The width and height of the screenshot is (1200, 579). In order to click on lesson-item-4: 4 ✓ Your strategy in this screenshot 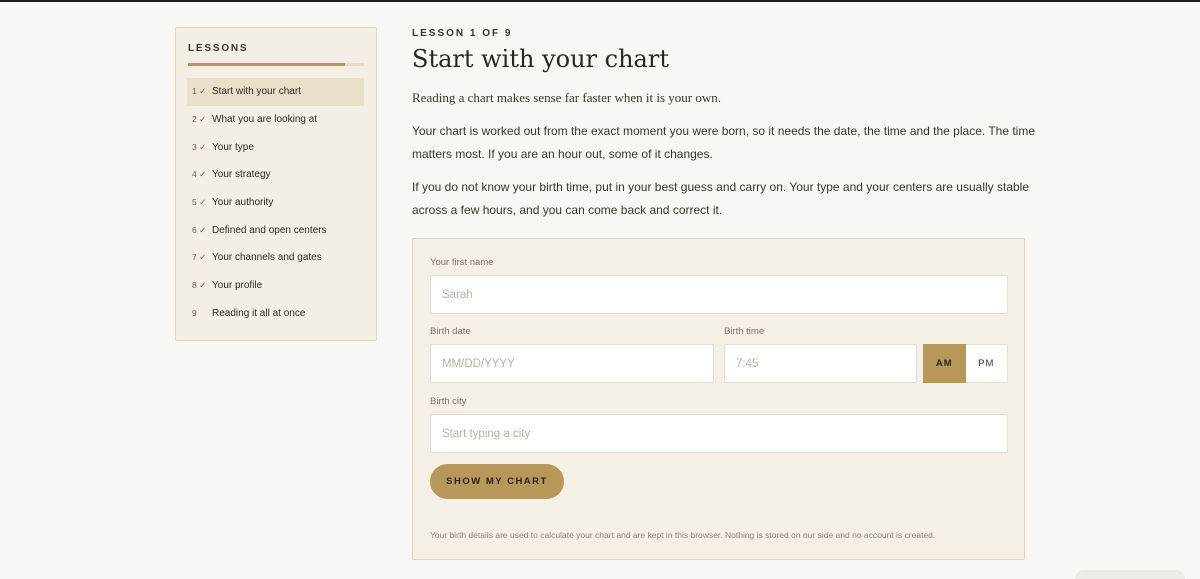, I will do `click(275, 175)`.